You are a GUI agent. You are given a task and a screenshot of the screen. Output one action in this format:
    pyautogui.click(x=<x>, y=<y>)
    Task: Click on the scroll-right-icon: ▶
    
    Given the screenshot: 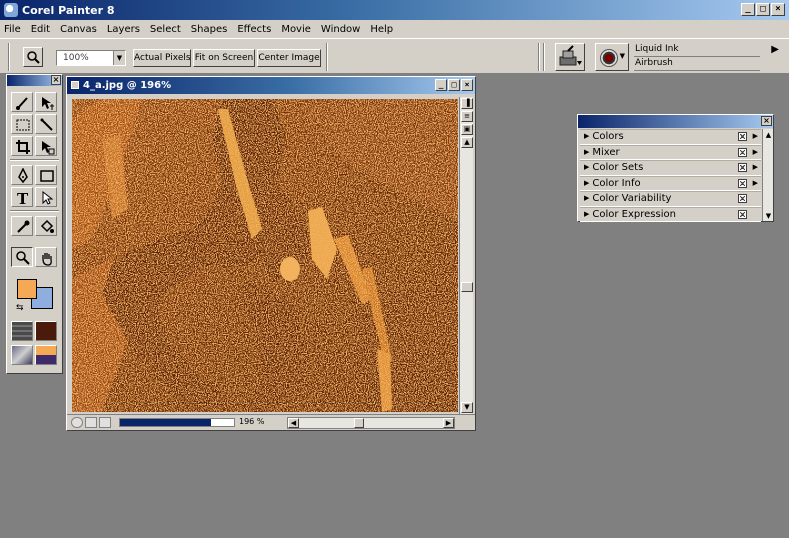 What is the action you would take?
    pyautogui.click(x=448, y=423)
    